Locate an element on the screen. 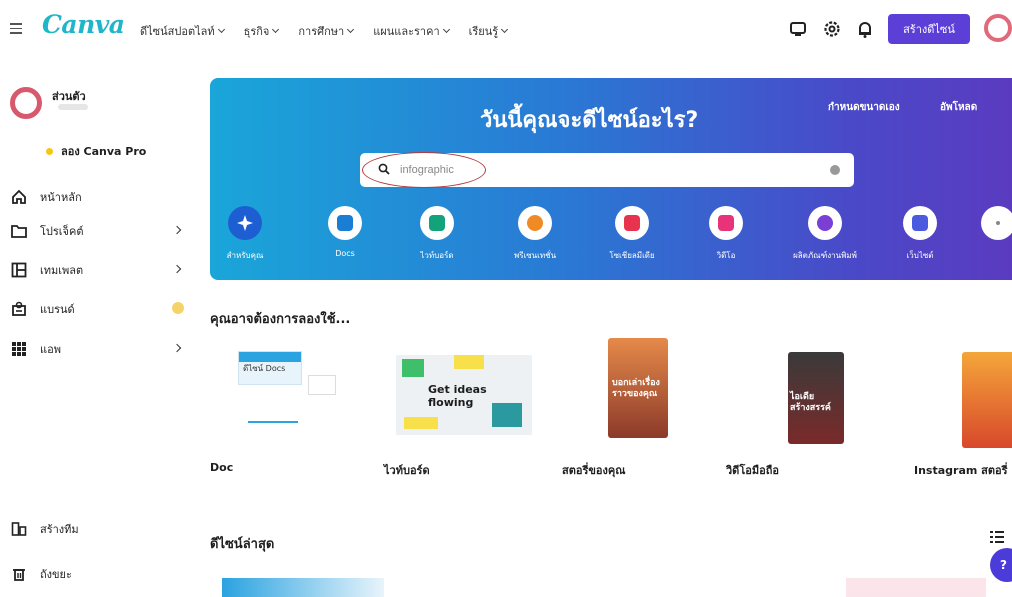  suggestion-card-whiteboard: Get ideas flowing is located at coordinates (464, 395).